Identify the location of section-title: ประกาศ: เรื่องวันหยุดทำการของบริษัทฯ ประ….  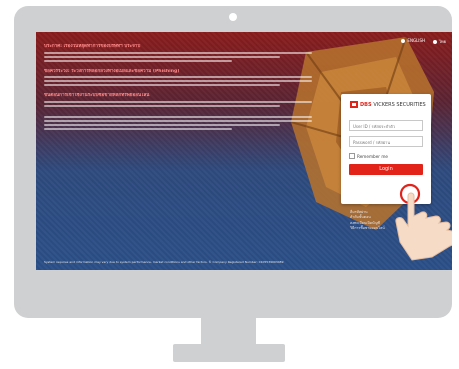
(178, 47).